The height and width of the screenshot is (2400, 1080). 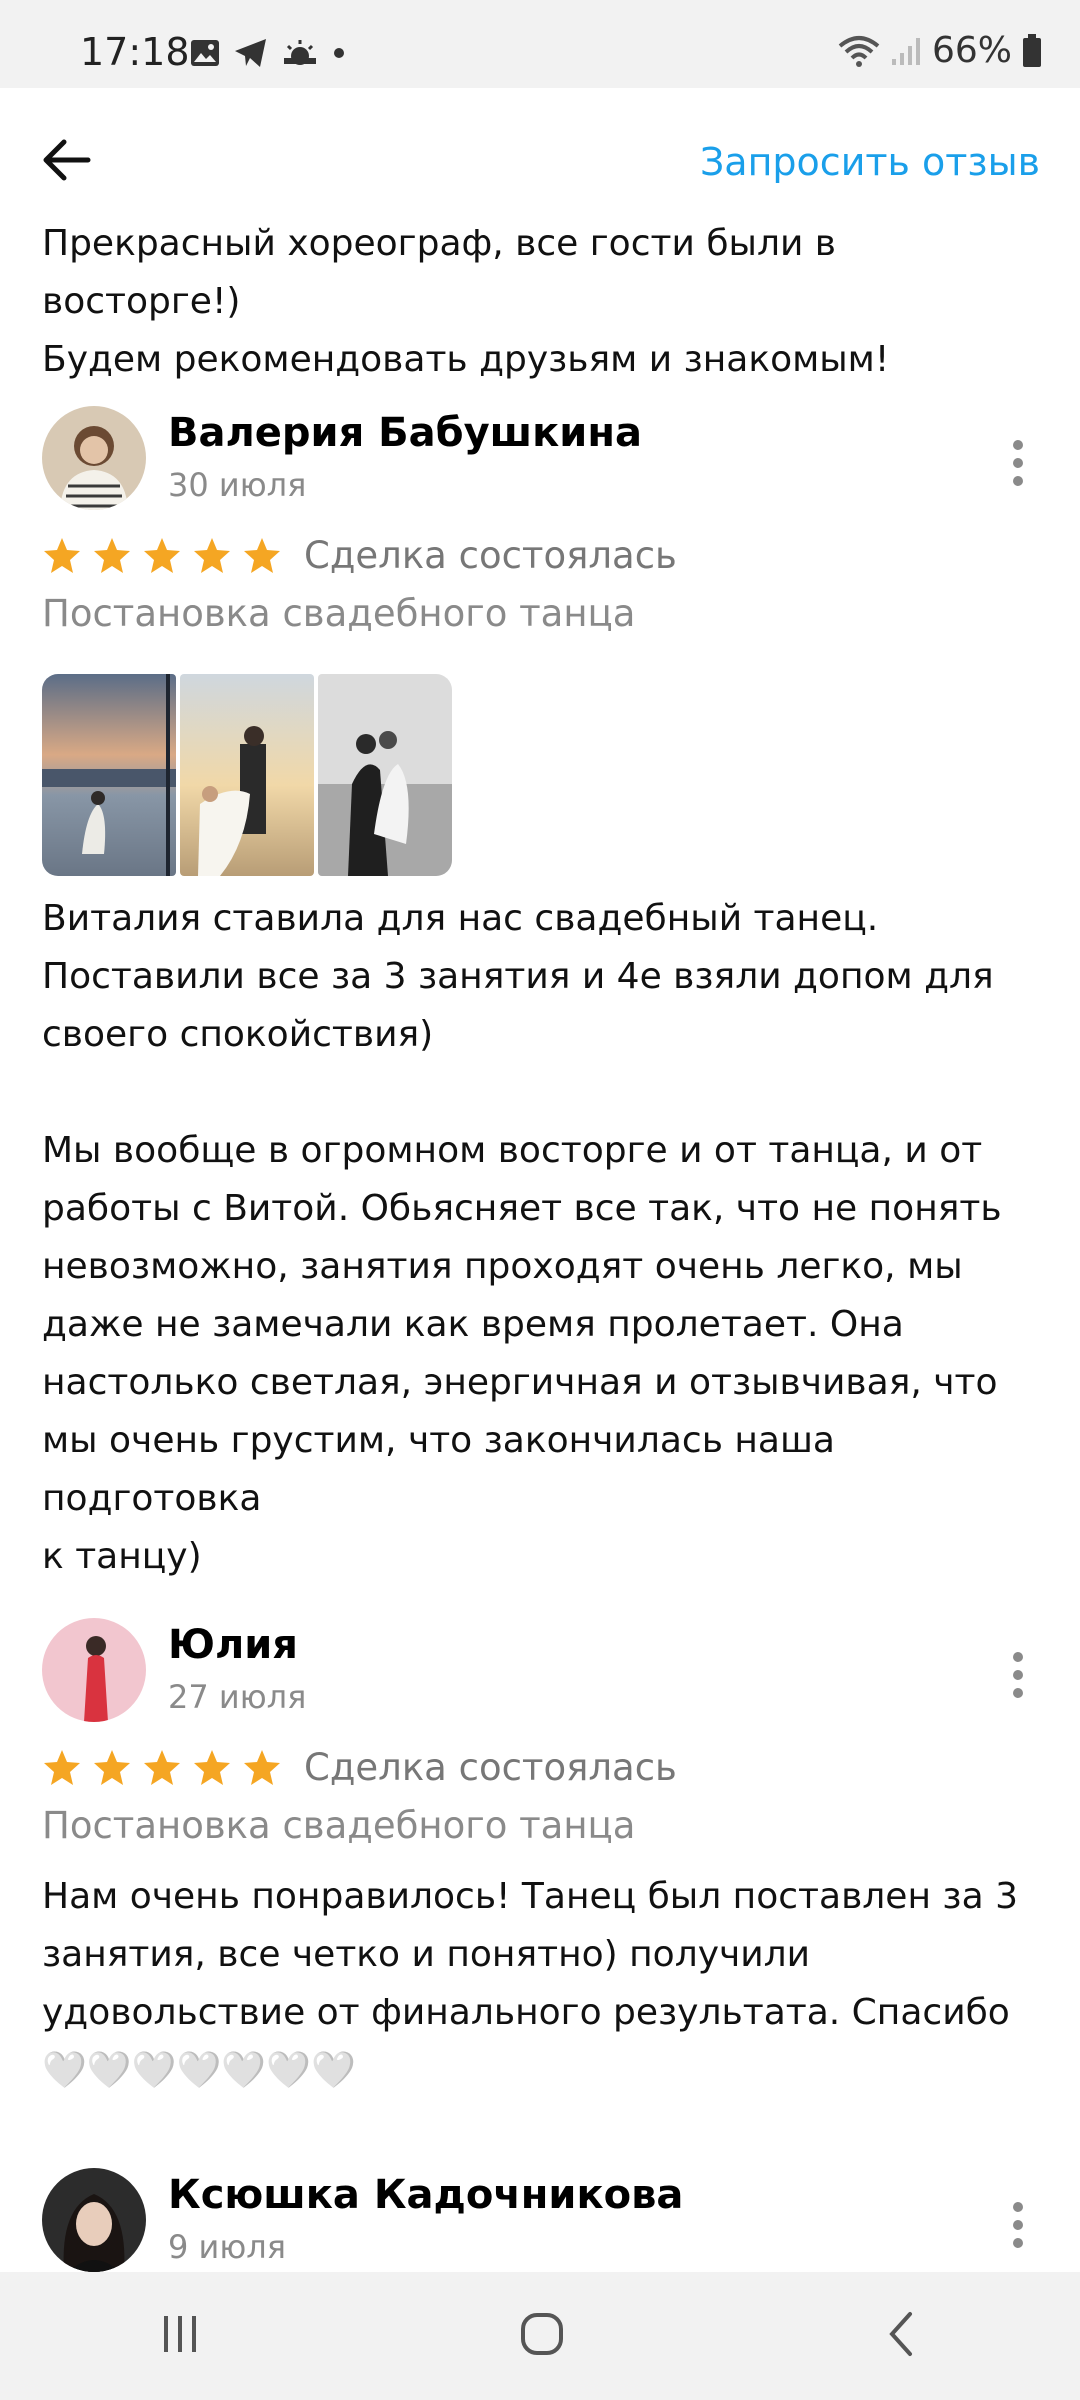 What do you see at coordinates (300, 52) in the screenshot?
I see `weather-icon` at bounding box center [300, 52].